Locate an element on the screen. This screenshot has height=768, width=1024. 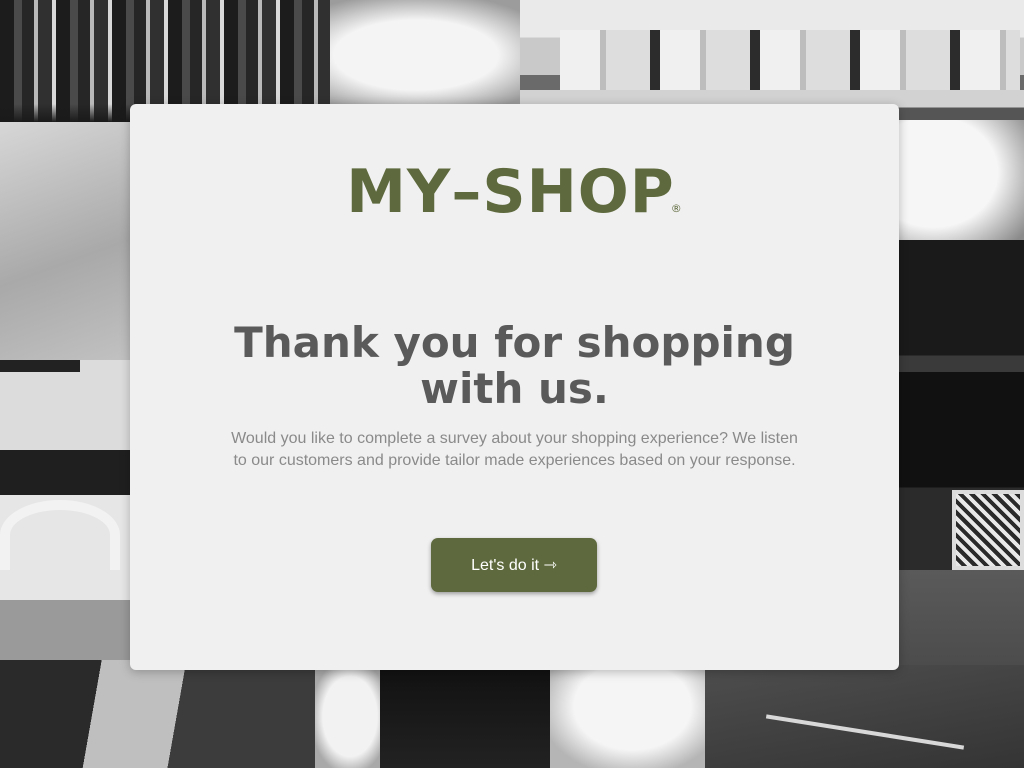
wall-photo is located at coordinates (67, 247).